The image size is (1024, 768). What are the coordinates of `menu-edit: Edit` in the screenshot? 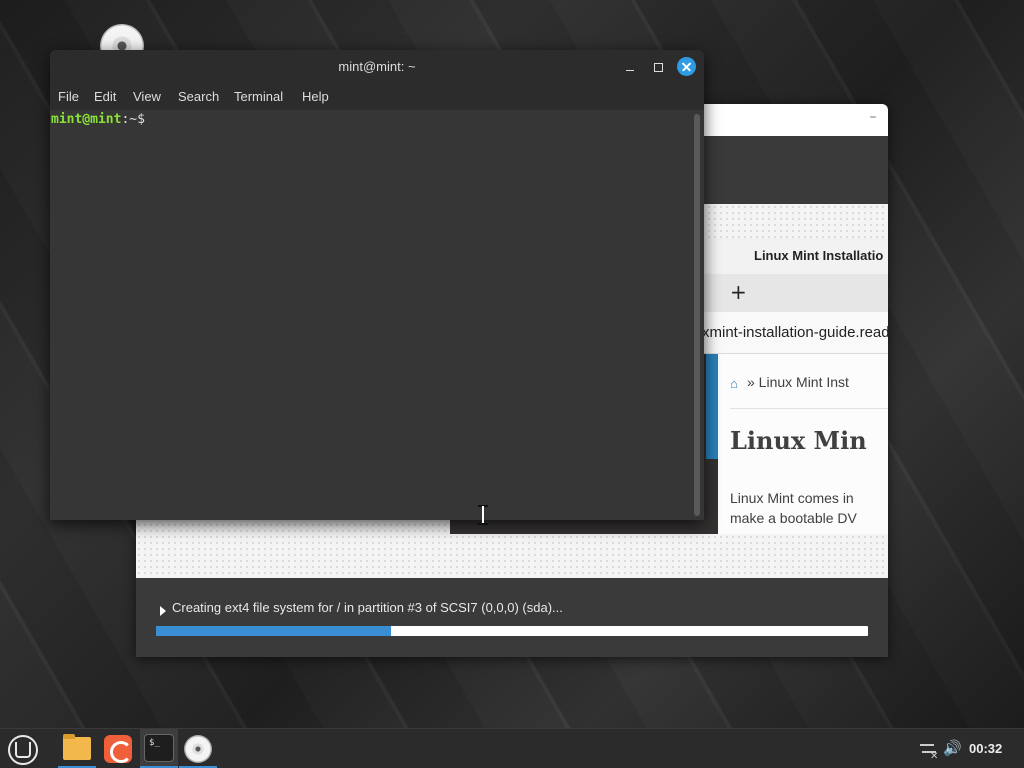 It's located at (105, 96).